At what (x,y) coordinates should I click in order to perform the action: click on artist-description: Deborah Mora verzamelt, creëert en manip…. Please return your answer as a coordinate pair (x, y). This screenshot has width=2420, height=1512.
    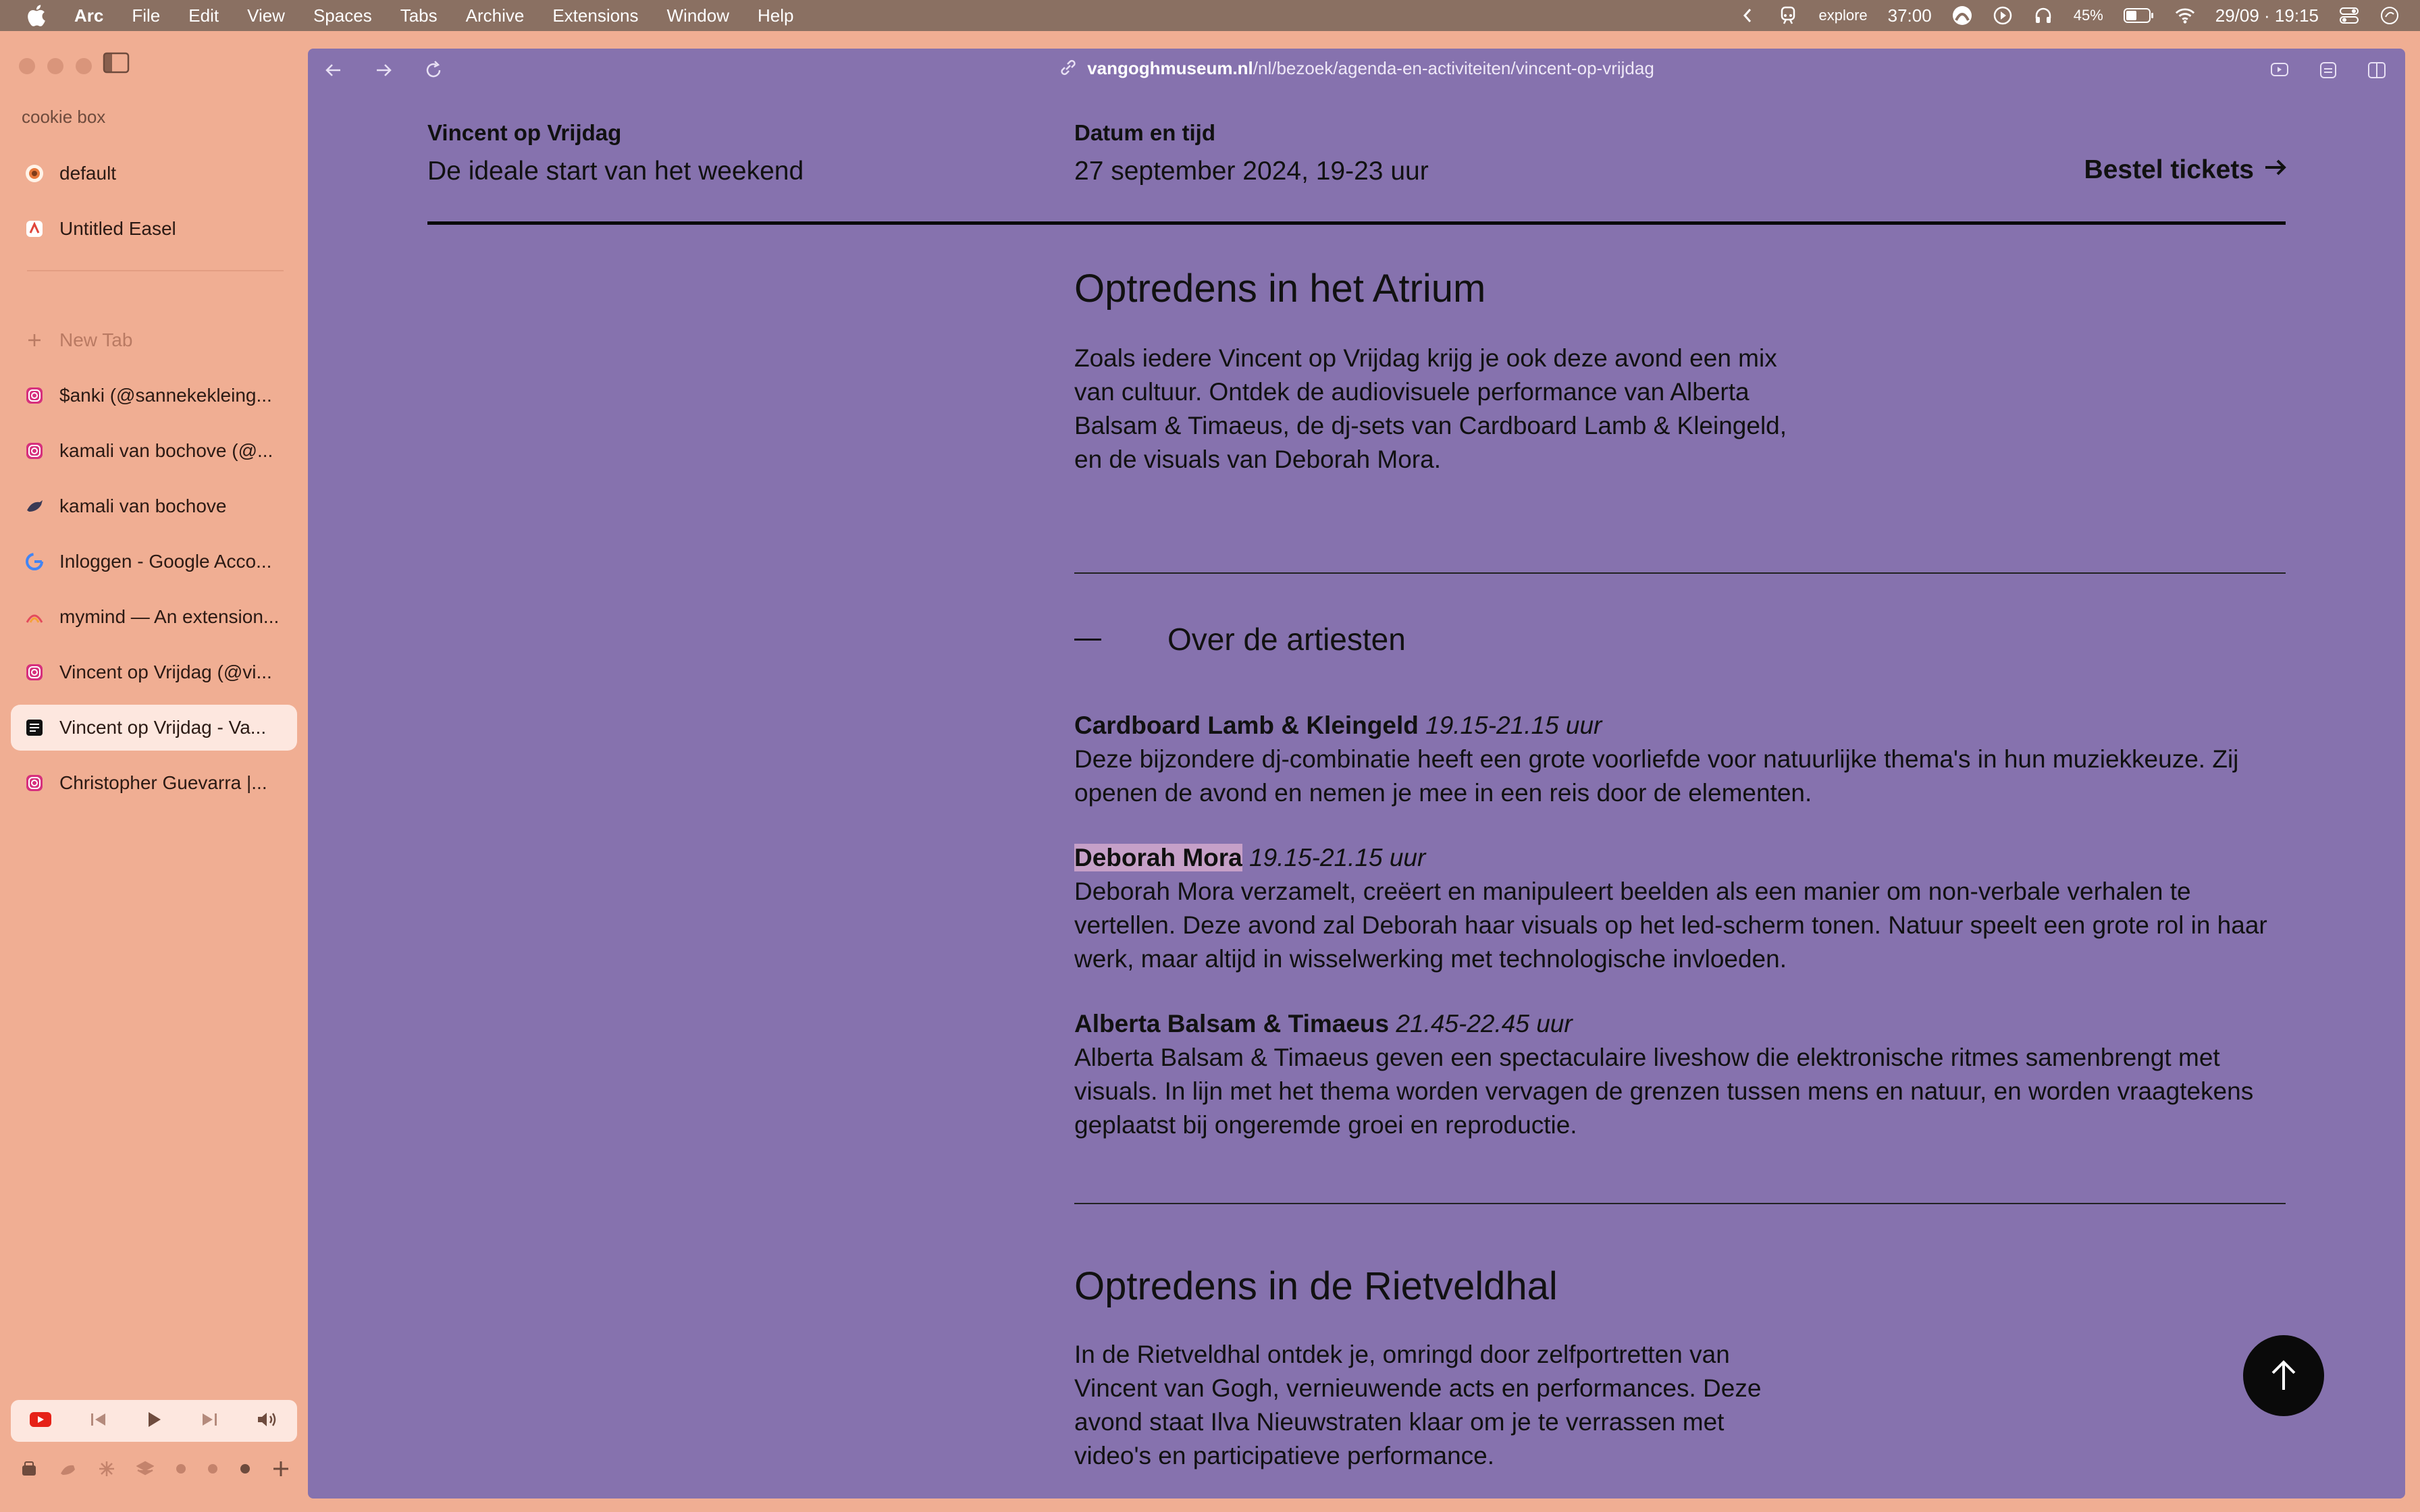
    Looking at the image, I should click on (1670, 925).